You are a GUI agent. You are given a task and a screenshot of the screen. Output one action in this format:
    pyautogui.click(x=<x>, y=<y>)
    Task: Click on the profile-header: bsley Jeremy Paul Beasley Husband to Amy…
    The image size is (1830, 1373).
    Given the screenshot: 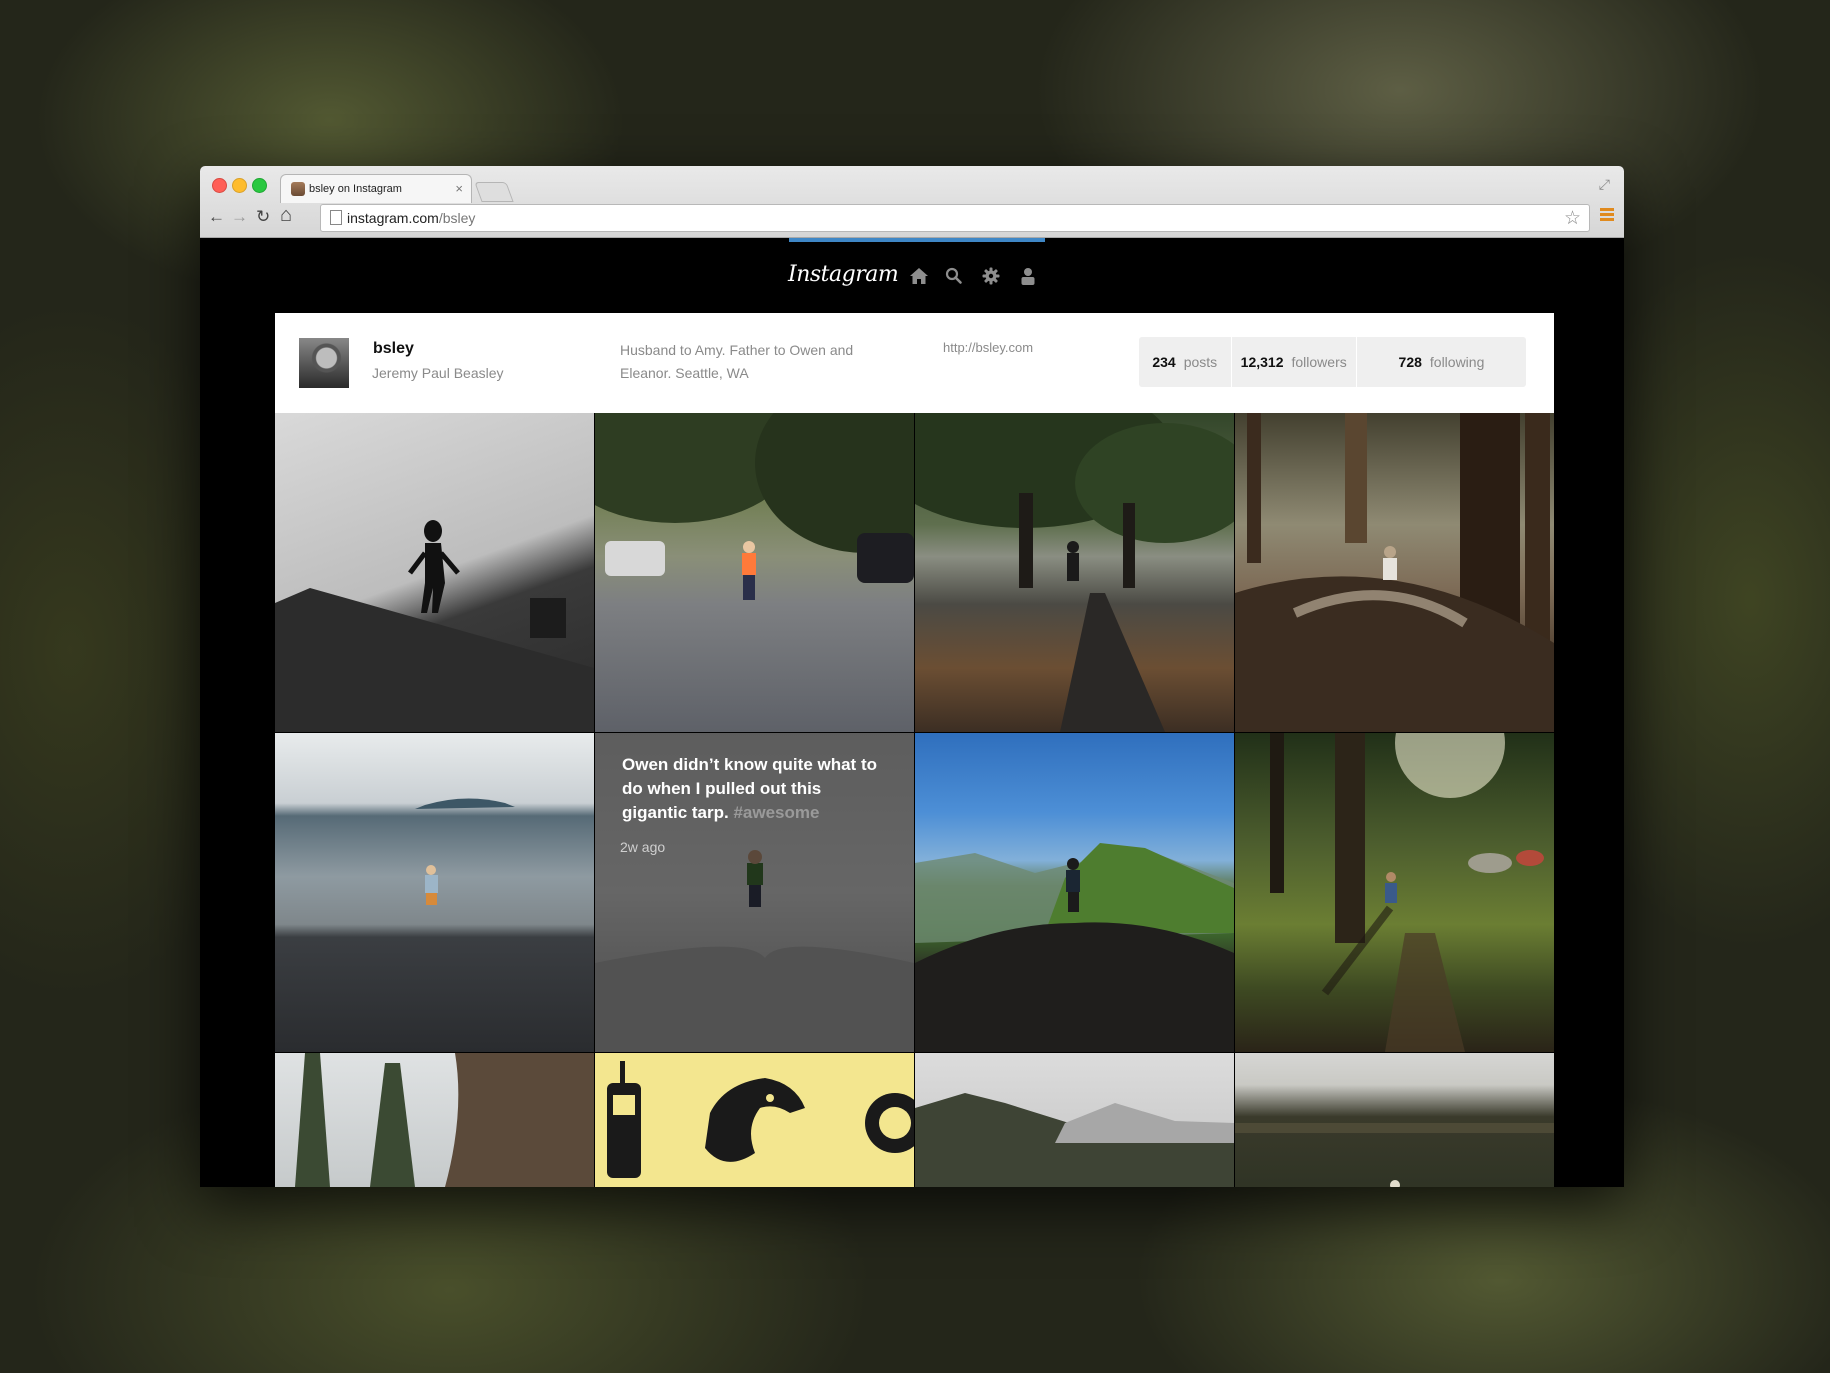 What is the action you would take?
    pyautogui.click(x=914, y=363)
    